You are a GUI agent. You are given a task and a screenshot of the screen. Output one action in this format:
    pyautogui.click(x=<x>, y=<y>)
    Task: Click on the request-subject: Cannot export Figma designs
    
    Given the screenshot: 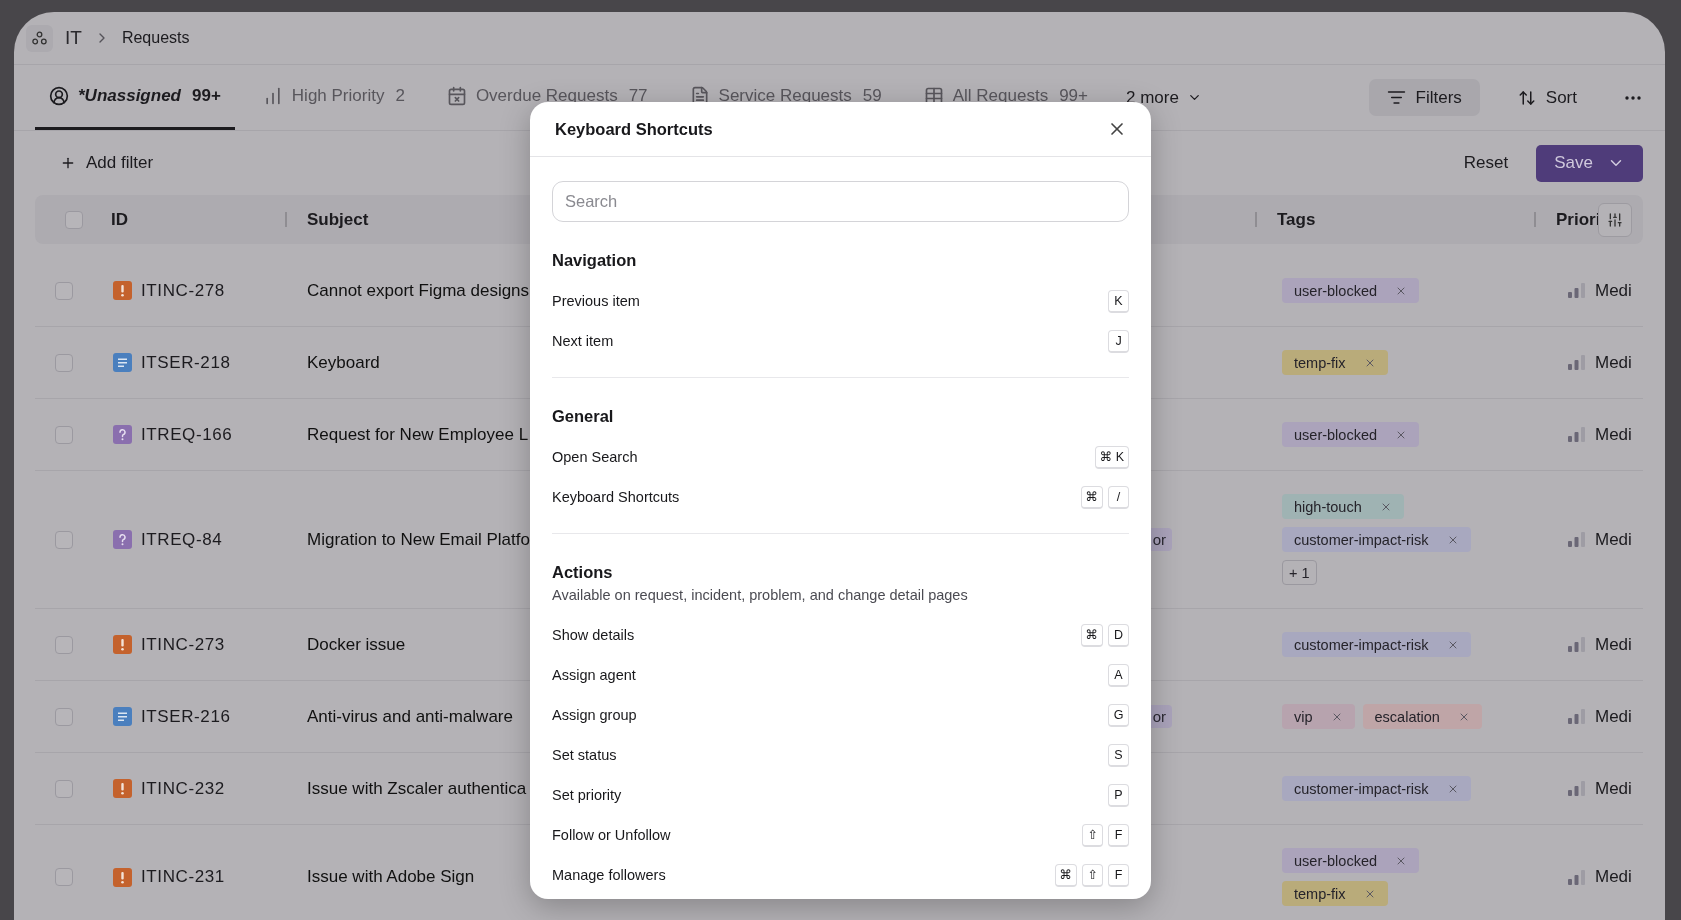 What is the action you would take?
    pyautogui.click(x=407, y=290)
    